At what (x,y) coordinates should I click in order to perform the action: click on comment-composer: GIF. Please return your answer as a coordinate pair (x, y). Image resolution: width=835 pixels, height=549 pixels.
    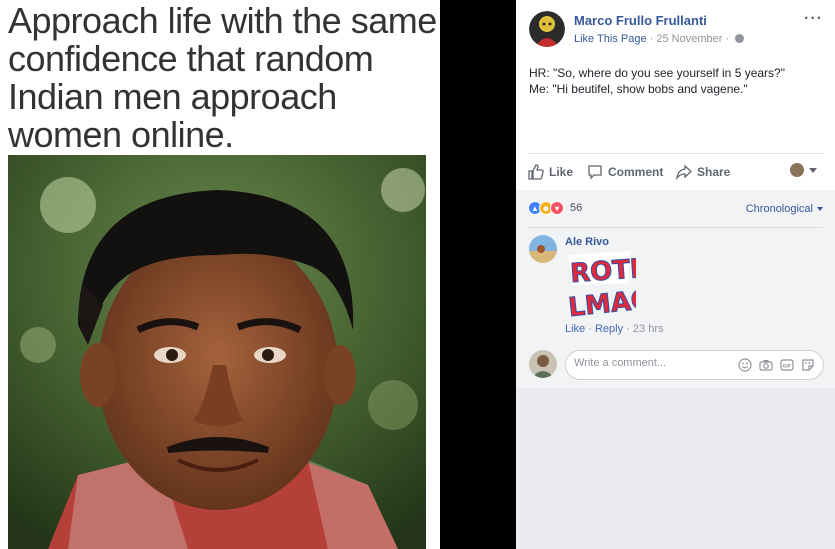
    Looking at the image, I should click on (694, 365).